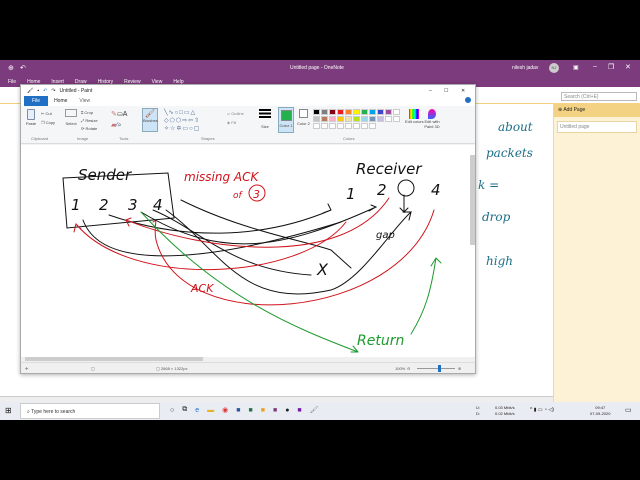 Image resolution: width=640 pixels, height=480 pixels. I want to click on task-view-icon: ⧉, so click(184, 410).